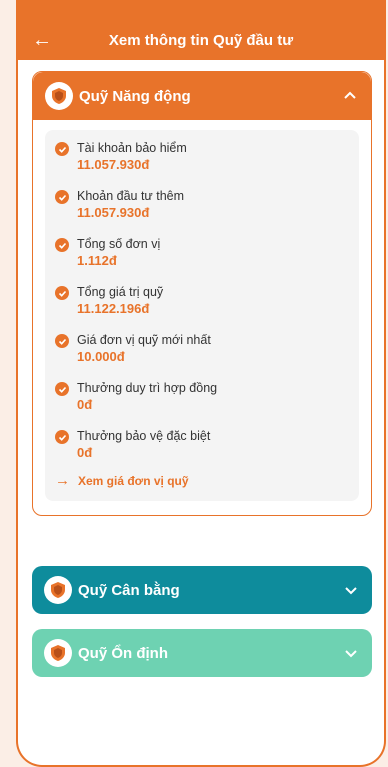  I want to click on detail-row: Tổng số đơn vị 1.112đ, so click(202, 253).